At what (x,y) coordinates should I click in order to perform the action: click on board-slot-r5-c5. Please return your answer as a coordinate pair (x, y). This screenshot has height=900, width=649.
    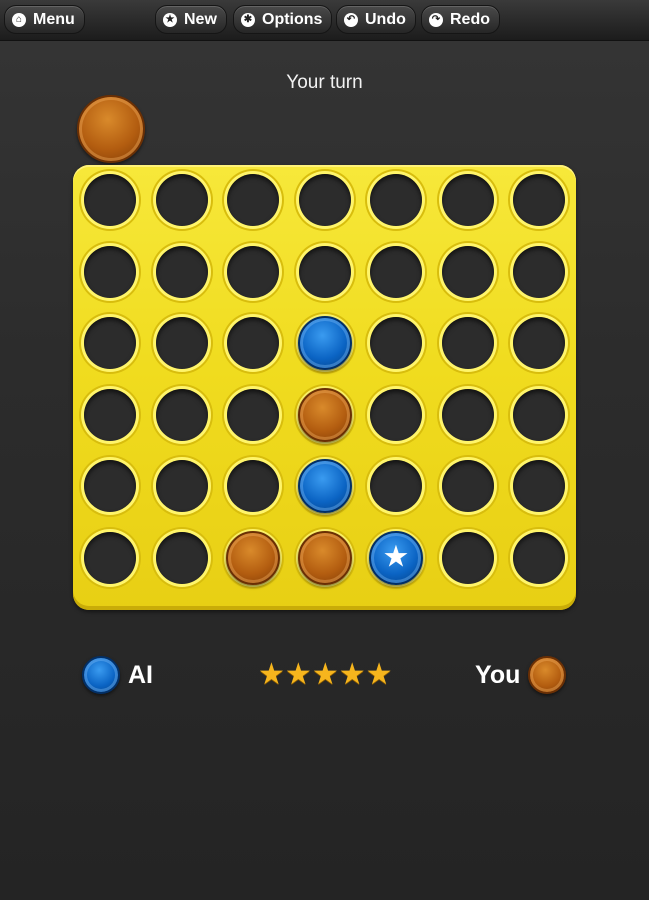
    Looking at the image, I should click on (396, 486).